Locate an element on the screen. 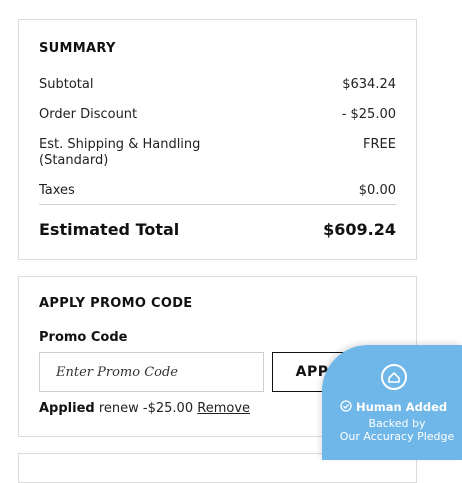 The height and width of the screenshot is (483, 462). estimated-total-label: Estimated Total is located at coordinates (109, 229).